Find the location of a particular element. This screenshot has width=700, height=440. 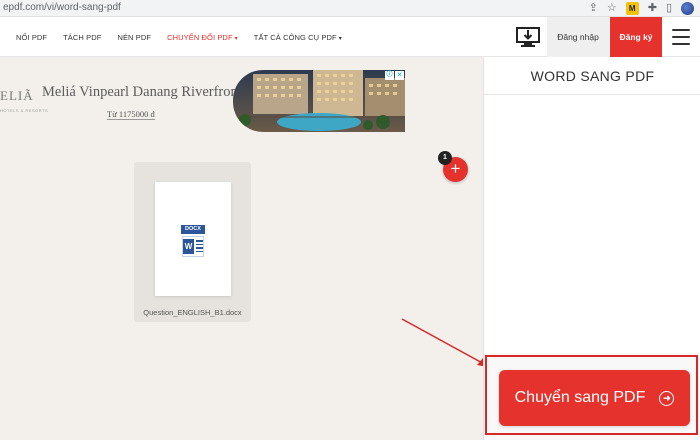

desktop-download-icon is located at coordinates (528, 37).